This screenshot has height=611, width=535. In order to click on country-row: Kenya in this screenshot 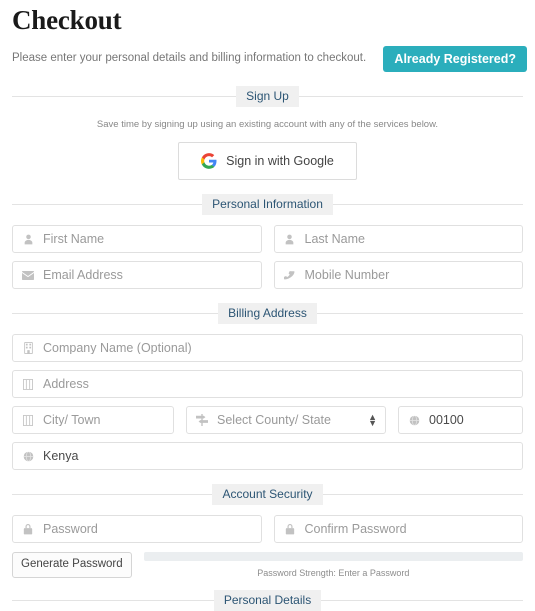, I will do `click(267, 456)`.